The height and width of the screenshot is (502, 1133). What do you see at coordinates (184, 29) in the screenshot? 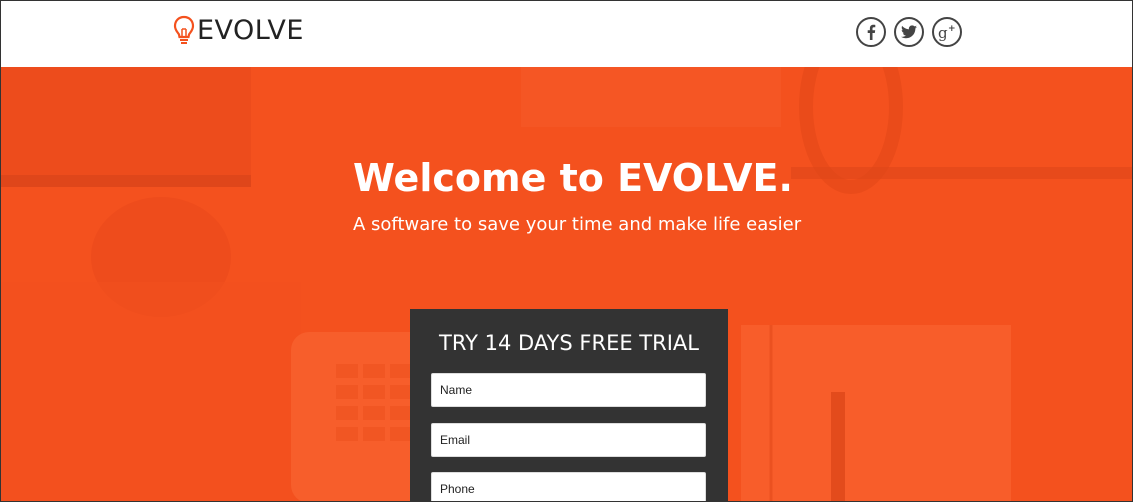
I see `lightbulb-icon` at bounding box center [184, 29].